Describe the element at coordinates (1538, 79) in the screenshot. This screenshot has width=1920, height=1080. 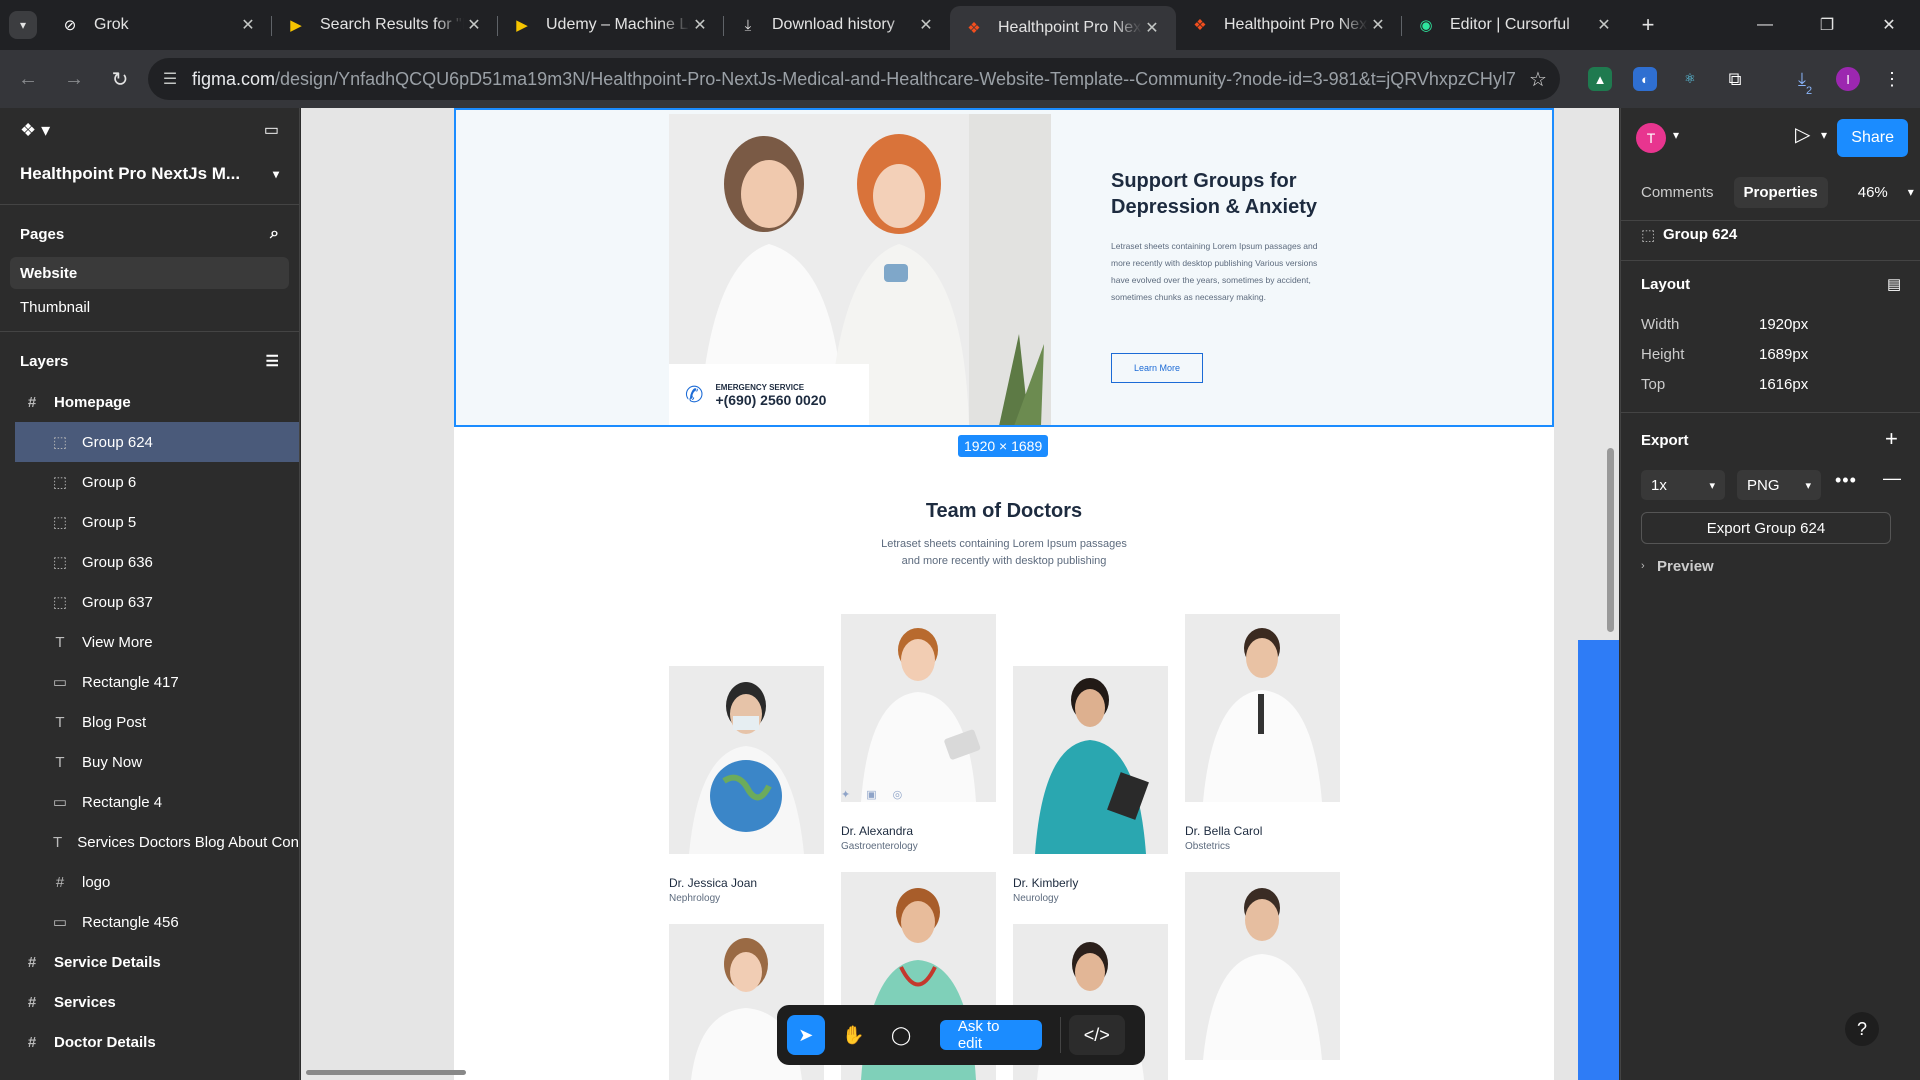
I see `bookmark-star-icon: ☆` at that location.